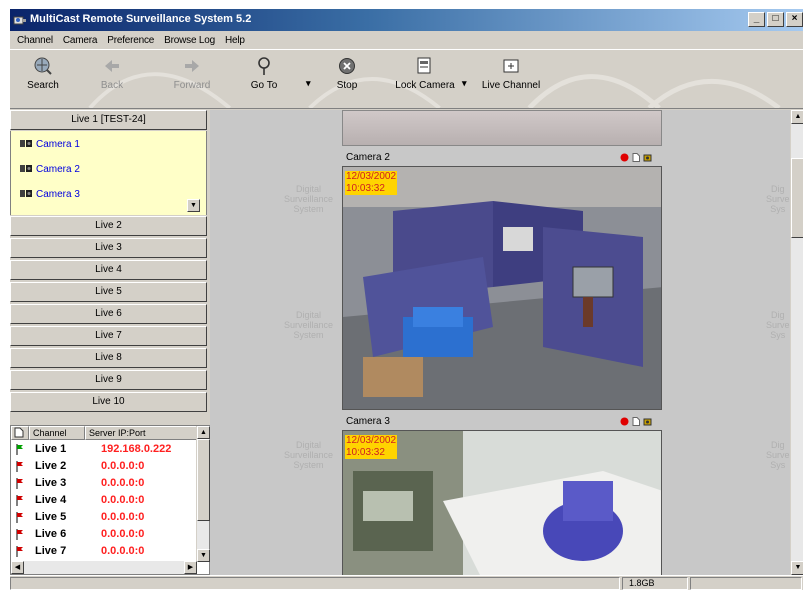  What do you see at coordinates (347, 85) in the screenshot?
I see `stop-label: Stop` at bounding box center [347, 85].